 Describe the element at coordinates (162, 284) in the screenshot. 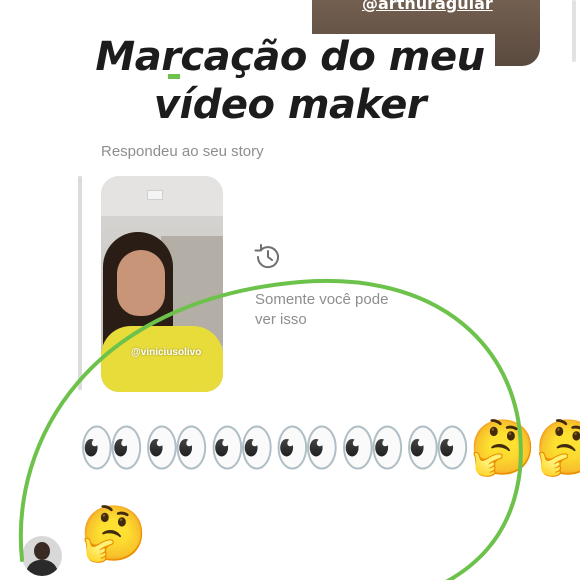

I see `replied-story-thumbnail: @viniciusolivo` at that location.